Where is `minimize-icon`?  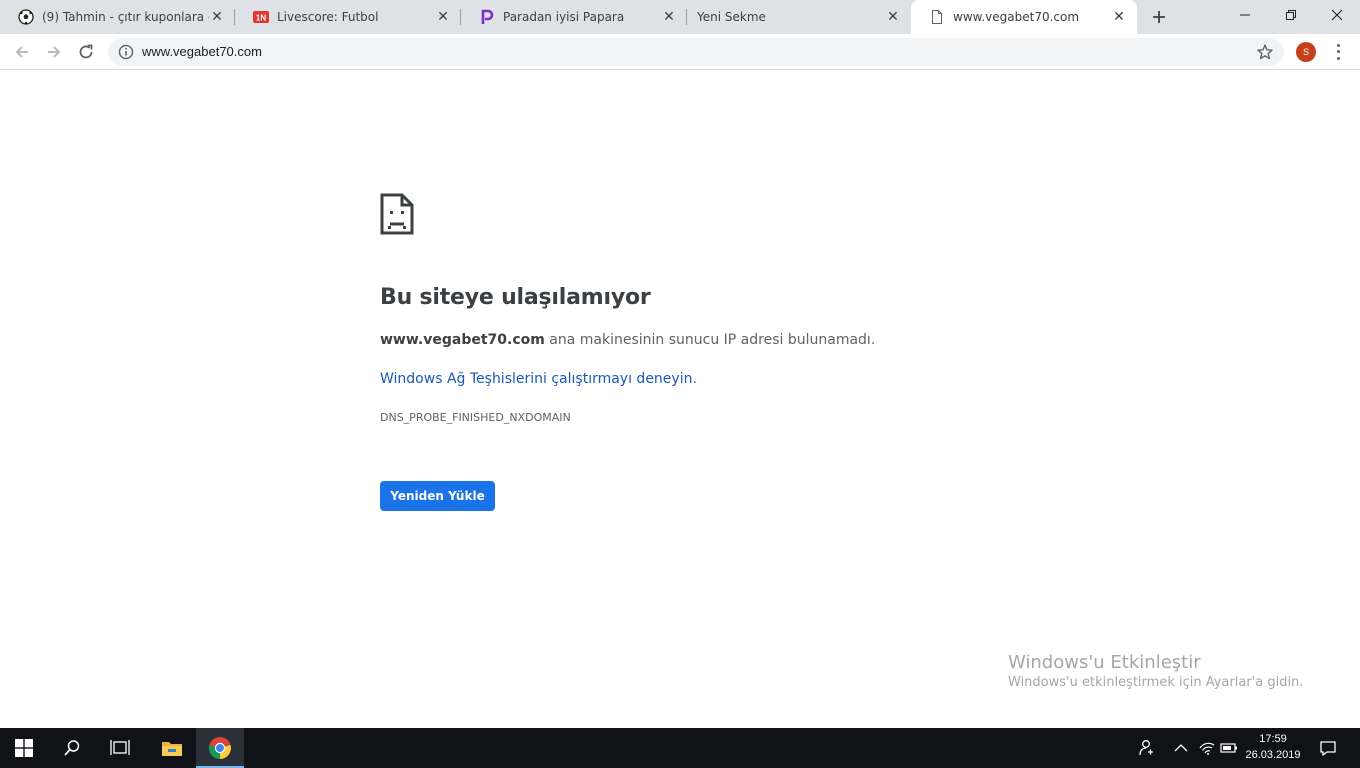 minimize-icon is located at coordinates (1245, 15).